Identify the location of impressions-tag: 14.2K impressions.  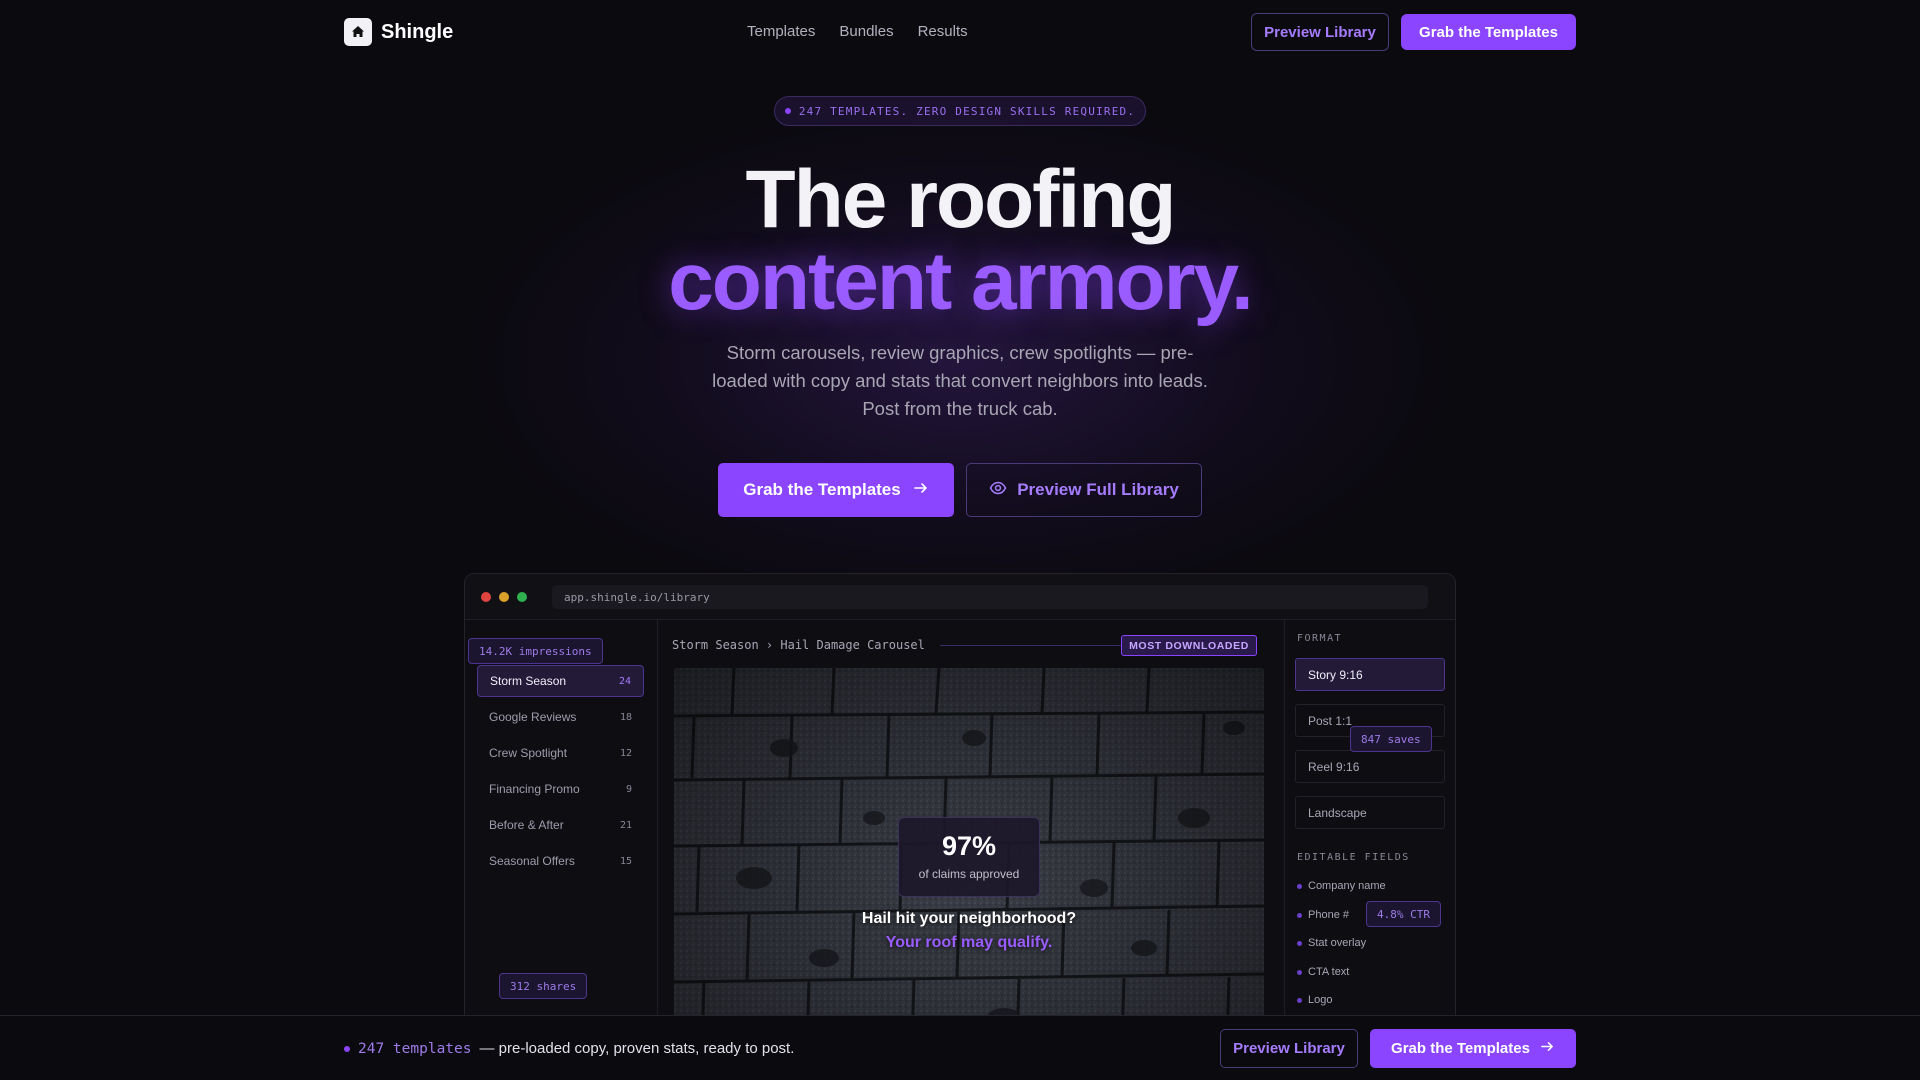
(535, 651).